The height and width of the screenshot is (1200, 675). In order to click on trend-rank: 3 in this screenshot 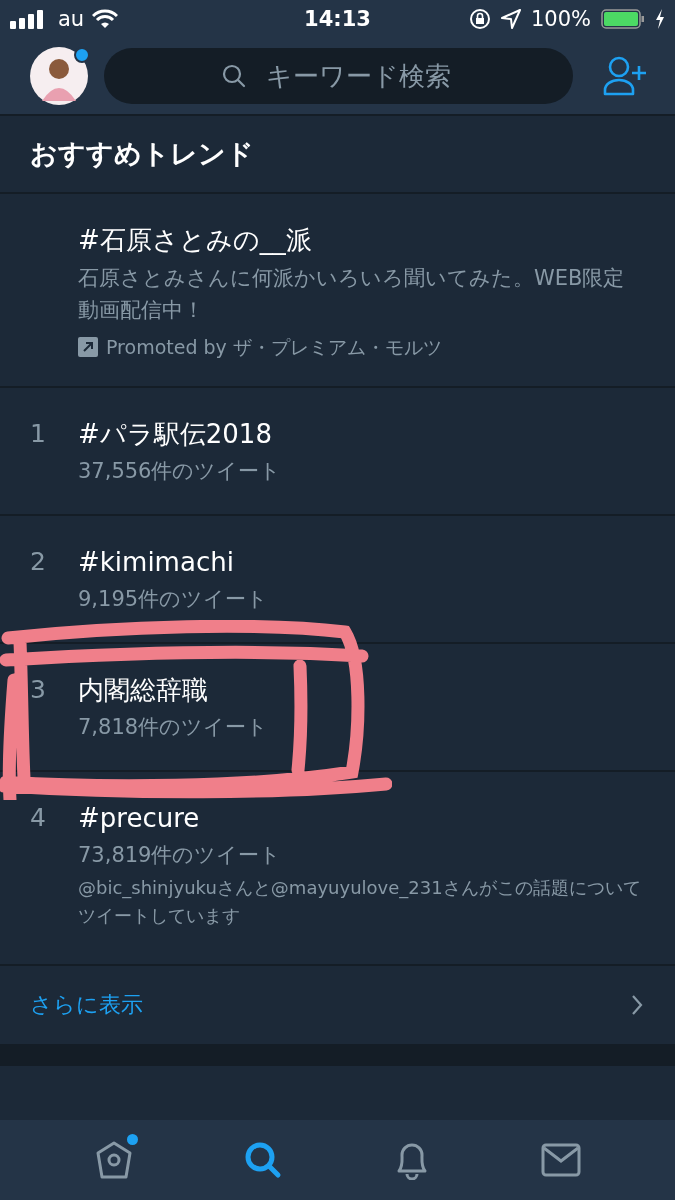, I will do `click(38, 690)`.